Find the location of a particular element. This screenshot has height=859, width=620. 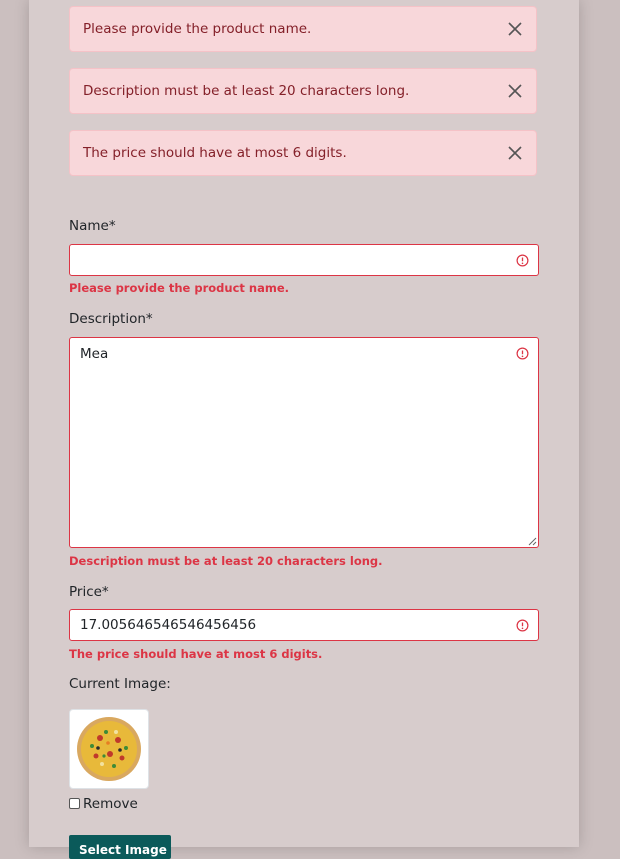

price-input: 17.005646546546456456 is located at coordinates (304, 625).